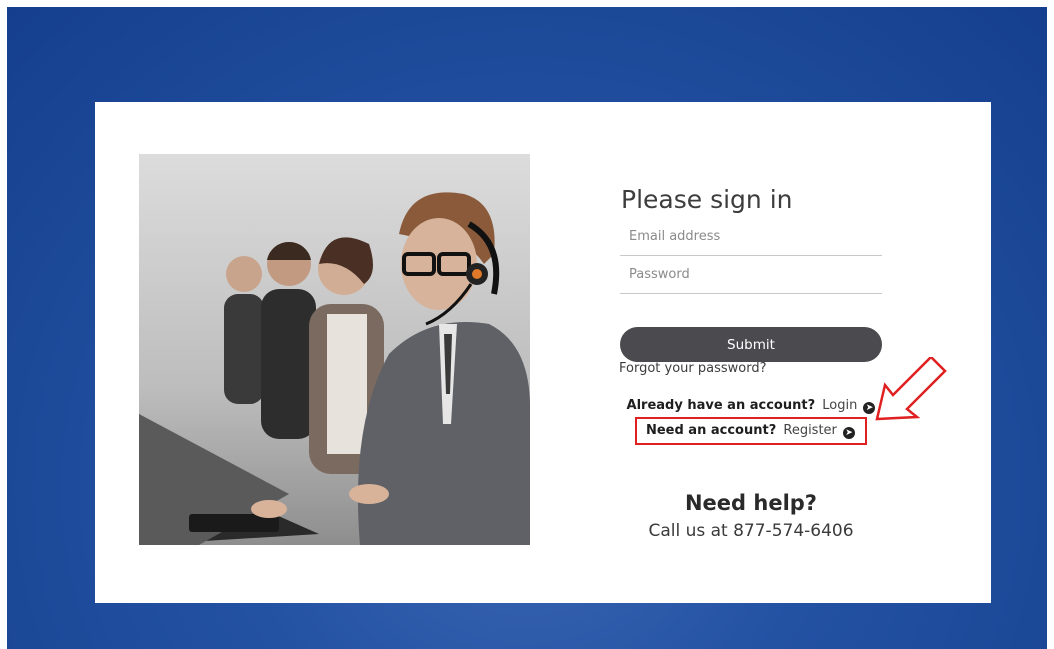 The image size is (1054, 649). Describe the element at coordinates (840, 405) in the screenshot. I see `login-link-label: Login` at that location.